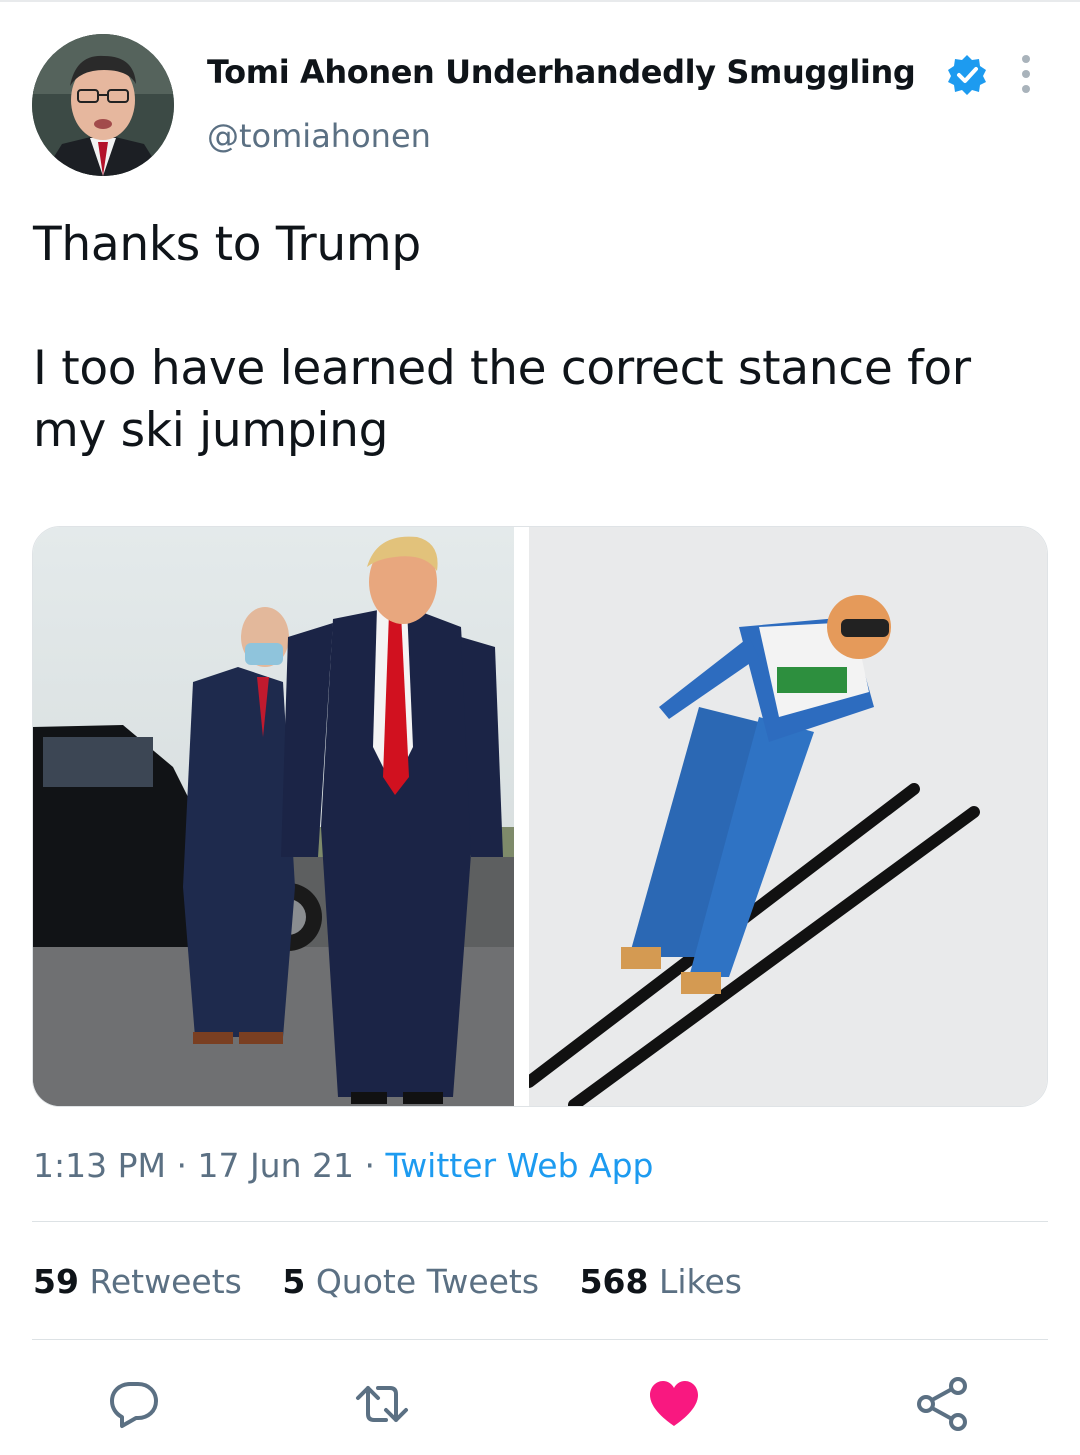  What do you see at coordinates (382, 1404) in the screenshot?
I see `retweet-icon` at bounding box center [382, 1404].